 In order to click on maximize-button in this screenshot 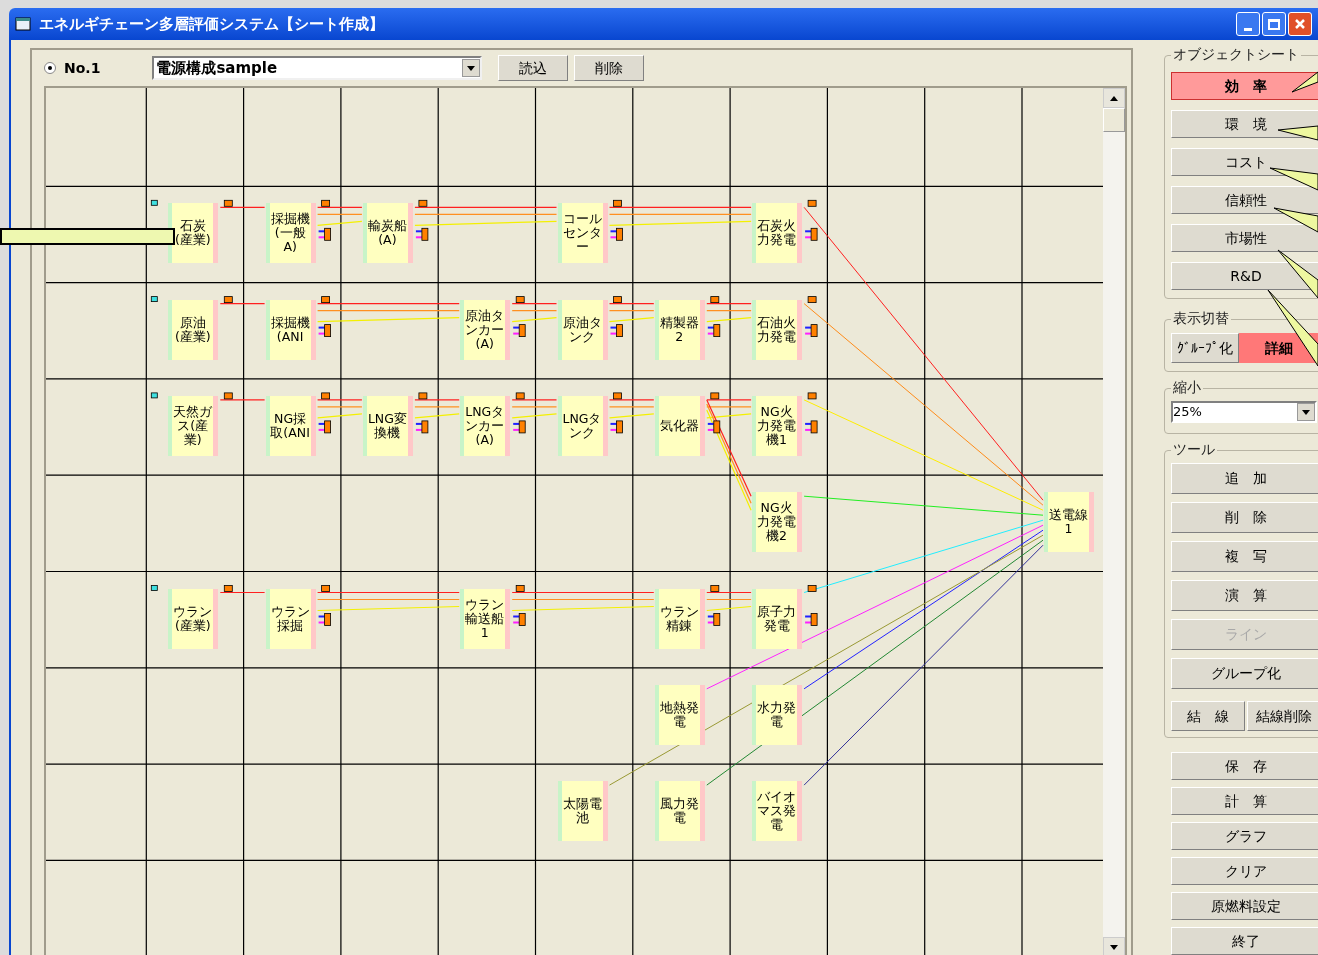, I will do `click(1274, 24)`.